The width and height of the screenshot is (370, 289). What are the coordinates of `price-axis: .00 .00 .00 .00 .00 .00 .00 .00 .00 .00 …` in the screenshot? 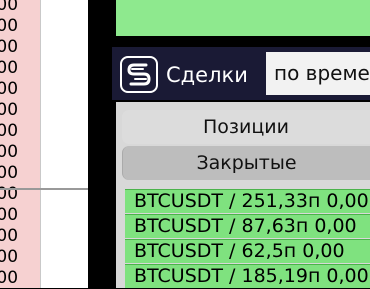 It's located at (20, 144).